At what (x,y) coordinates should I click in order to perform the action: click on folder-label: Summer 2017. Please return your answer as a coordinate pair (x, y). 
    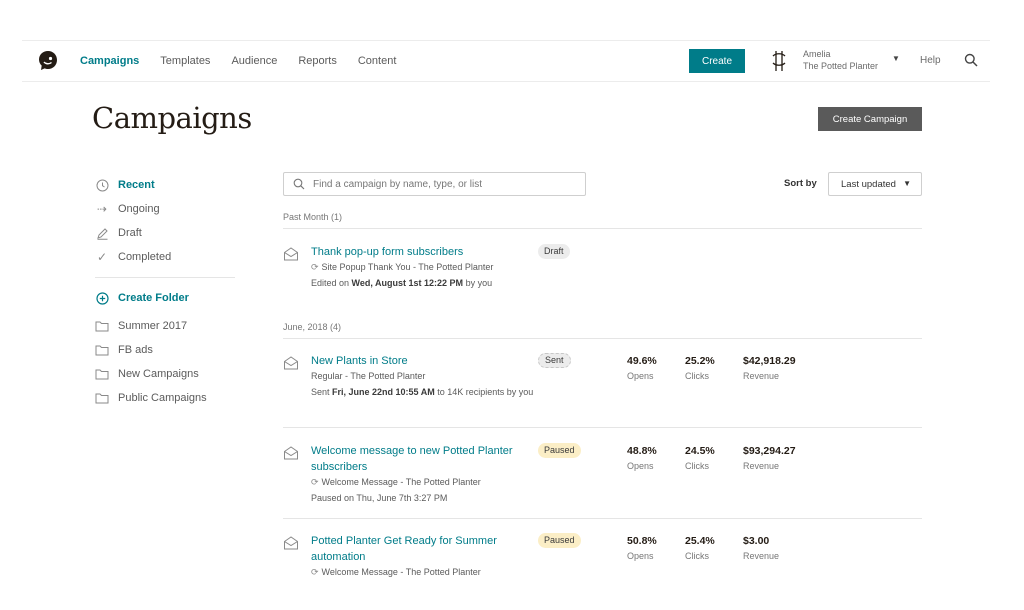
    Looking at the image, I should click on (153, 326).